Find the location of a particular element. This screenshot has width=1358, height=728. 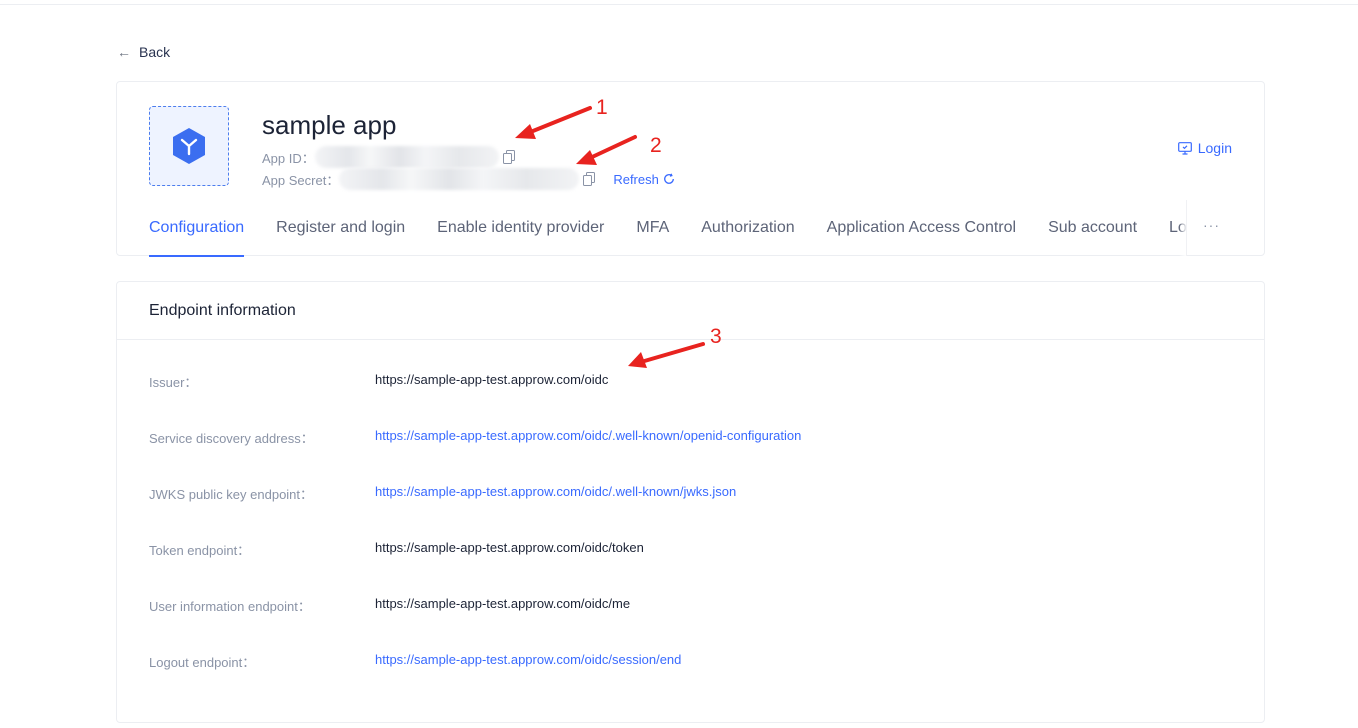

back-label: Back is located at coordinates (155, 52).